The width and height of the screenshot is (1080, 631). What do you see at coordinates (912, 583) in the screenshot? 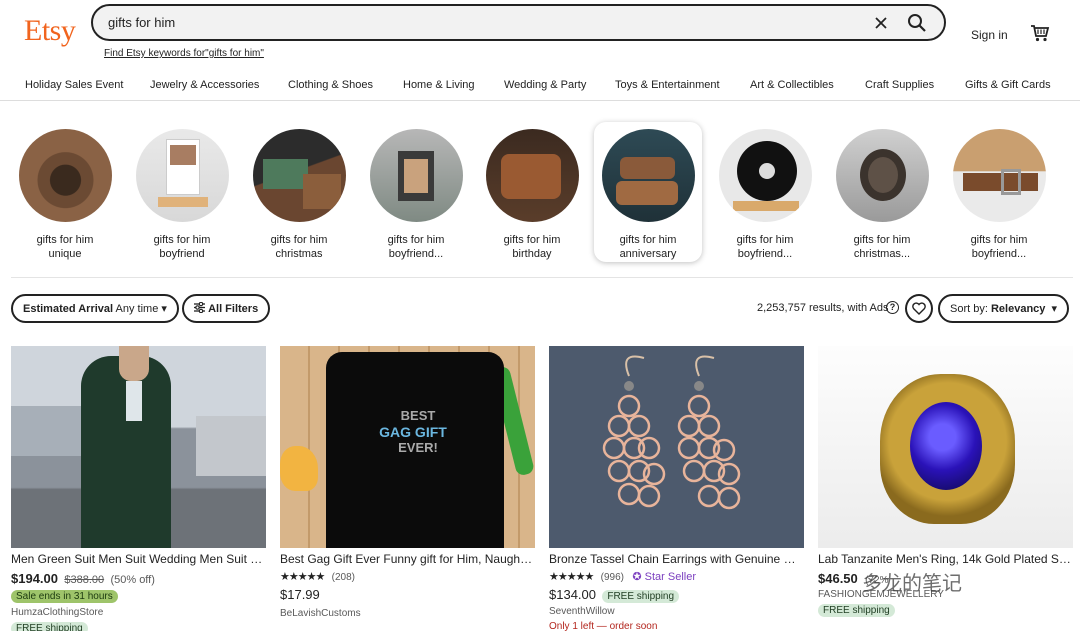
I see `watermark-text: 多龙的笔记` at bounding box center [912, 583].